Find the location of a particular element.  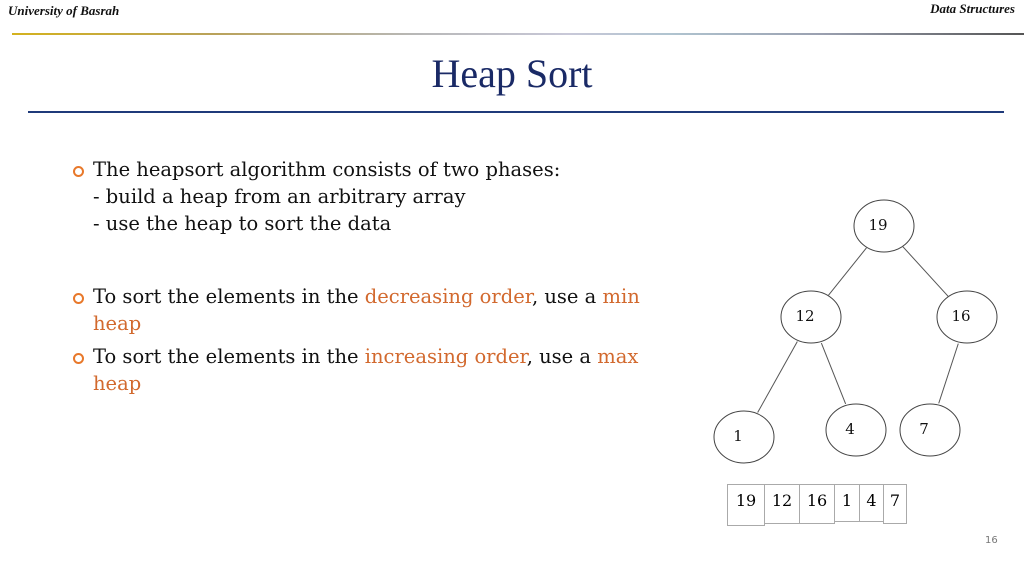

node-label: 12 is located at coordinates (804, 316).